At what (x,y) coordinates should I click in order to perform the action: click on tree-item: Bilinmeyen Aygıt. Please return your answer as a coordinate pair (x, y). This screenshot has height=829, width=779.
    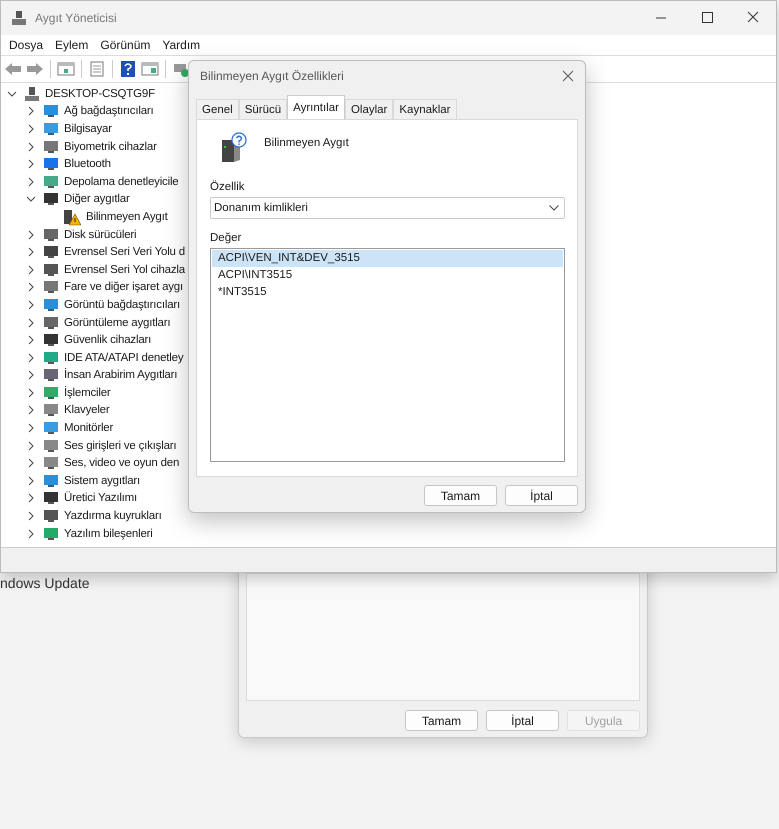
    Looking at the image, I should click on (127, 216).